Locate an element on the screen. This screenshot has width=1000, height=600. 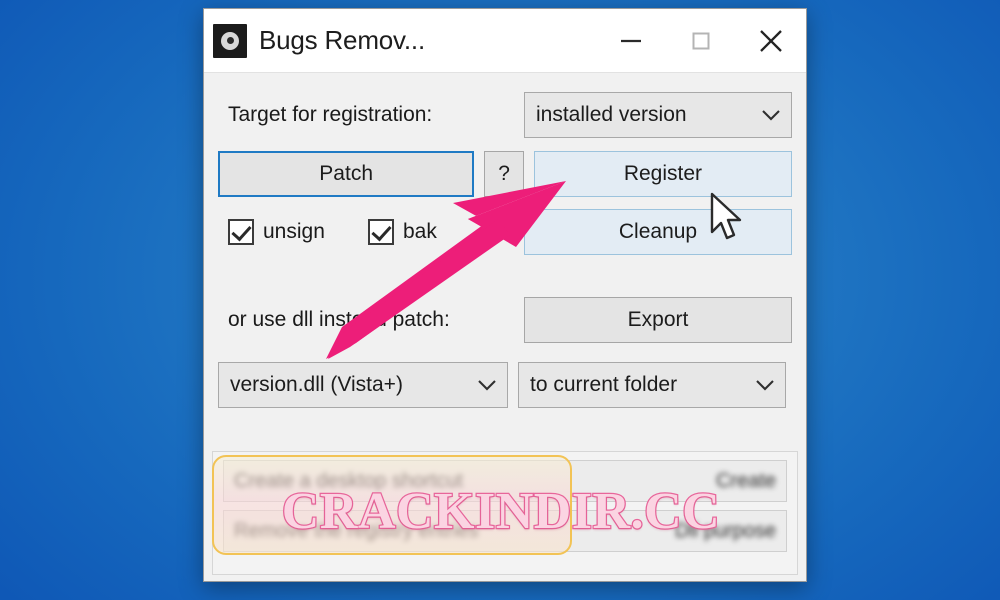
minimize-icon is located at coordinates (631, 40).